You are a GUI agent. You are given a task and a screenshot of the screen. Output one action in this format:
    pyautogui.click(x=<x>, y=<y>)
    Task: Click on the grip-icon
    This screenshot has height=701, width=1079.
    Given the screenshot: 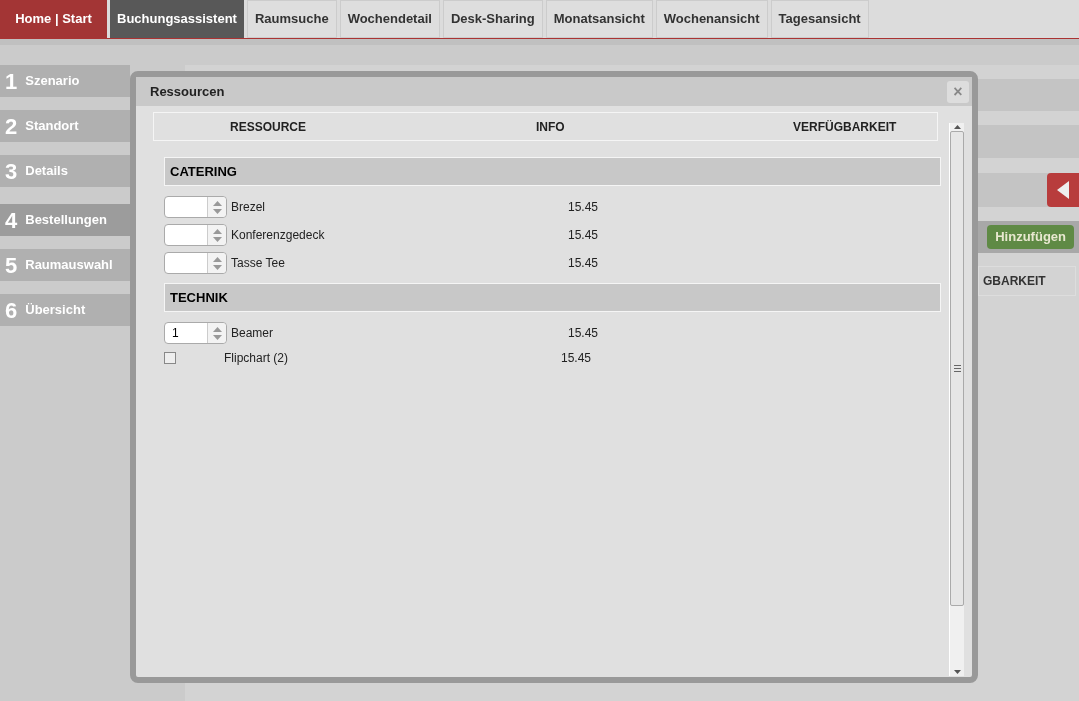 What is the action you would take?
    pyautogui.click(x=957, y=368)
    